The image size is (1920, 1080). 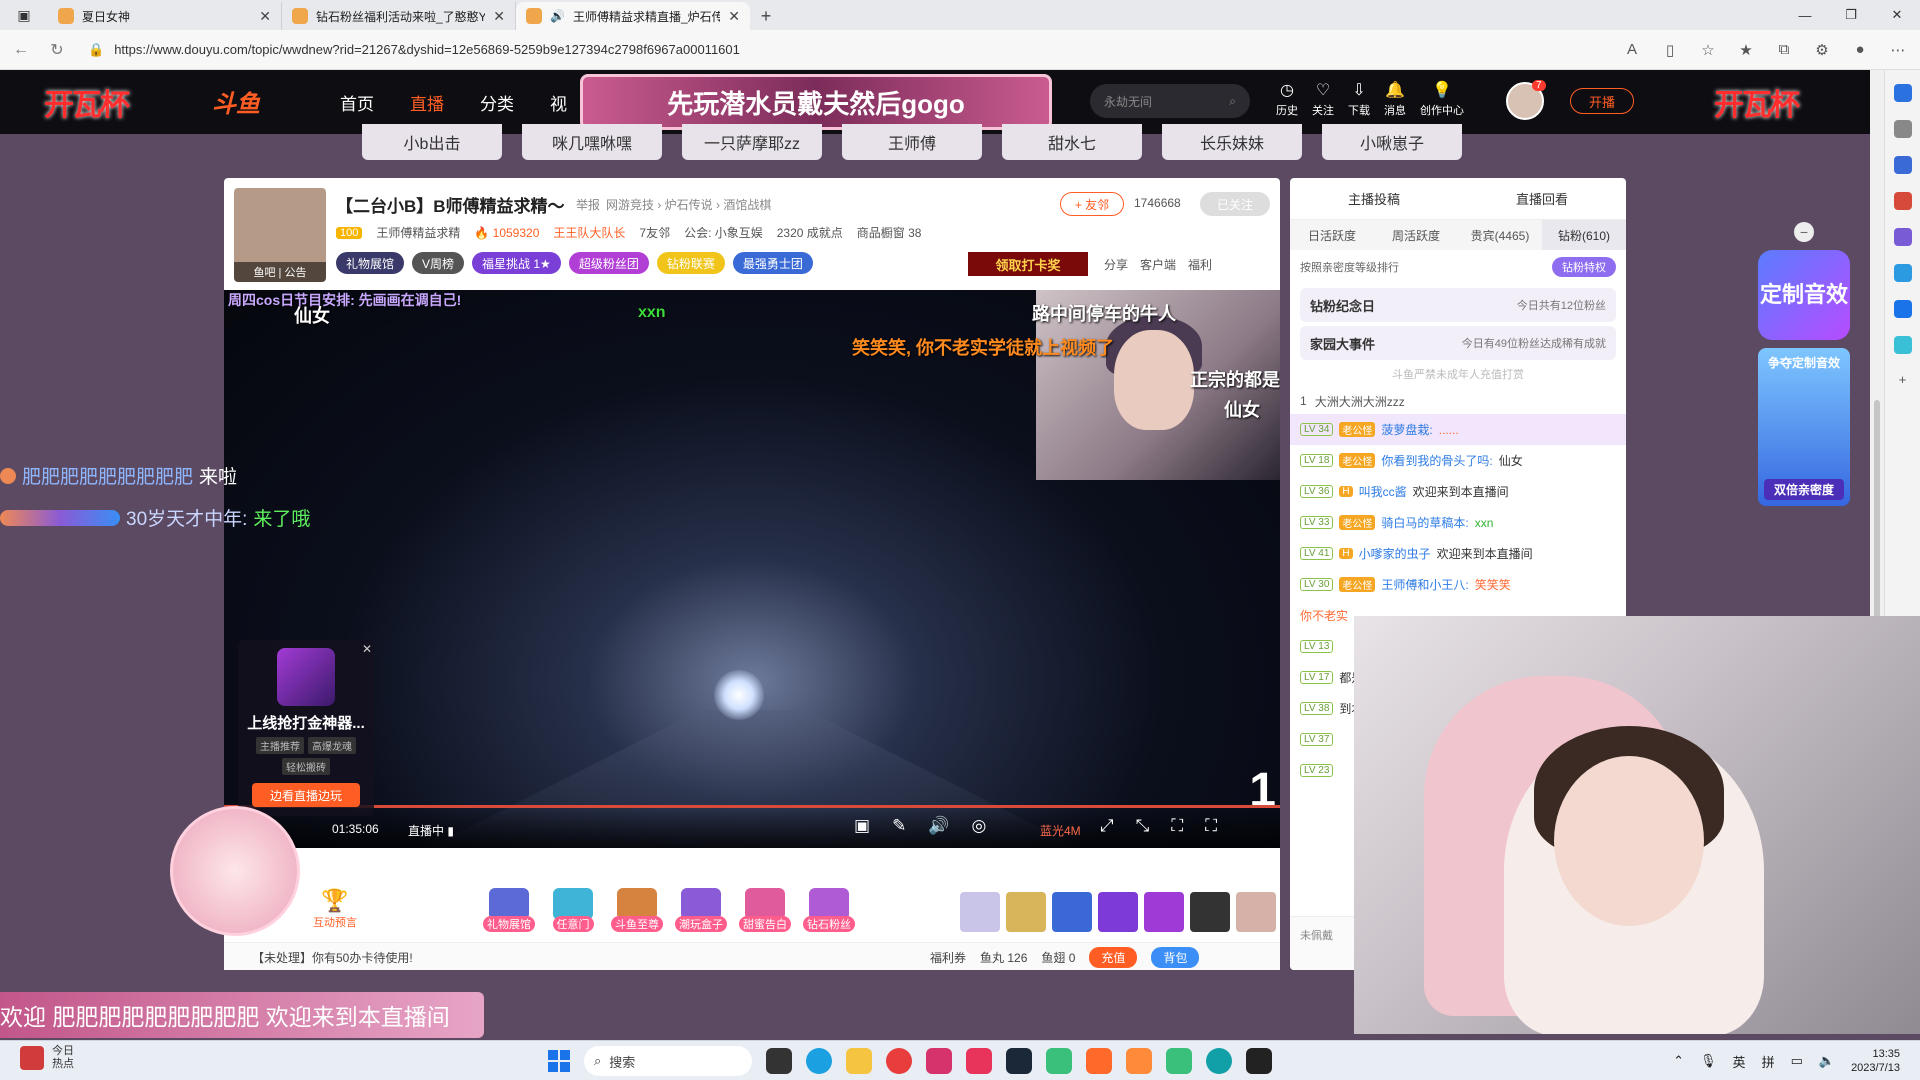 What do you see at coordinates (306, 728) in the screenshot?
I see `game-ad-popup: ✕ 上线抢打金神器... 主播推荐 高爆龙魂 轻松搬砖 边看直播边玩` at bounding box center [306, 728].